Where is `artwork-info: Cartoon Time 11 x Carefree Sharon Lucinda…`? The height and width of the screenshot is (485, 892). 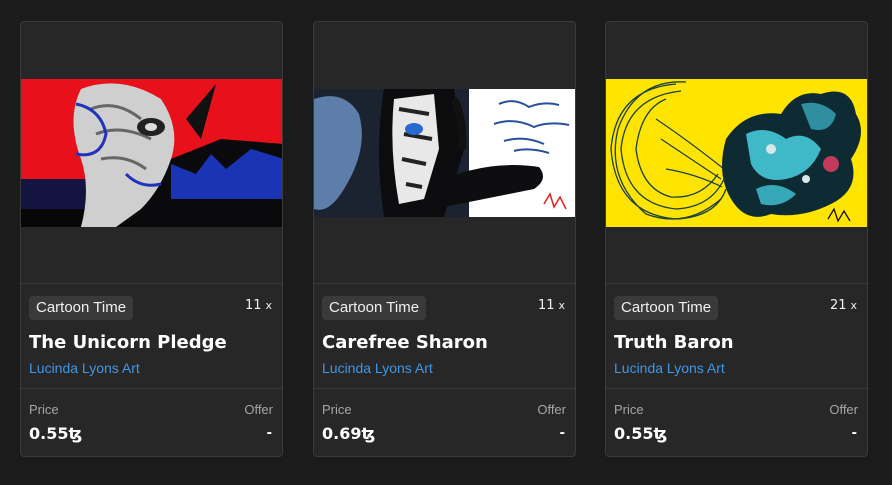
artwork-info: Cartoon Time 11 x Carefree Sharon Lucinda… is located at coordinates (444, 336).